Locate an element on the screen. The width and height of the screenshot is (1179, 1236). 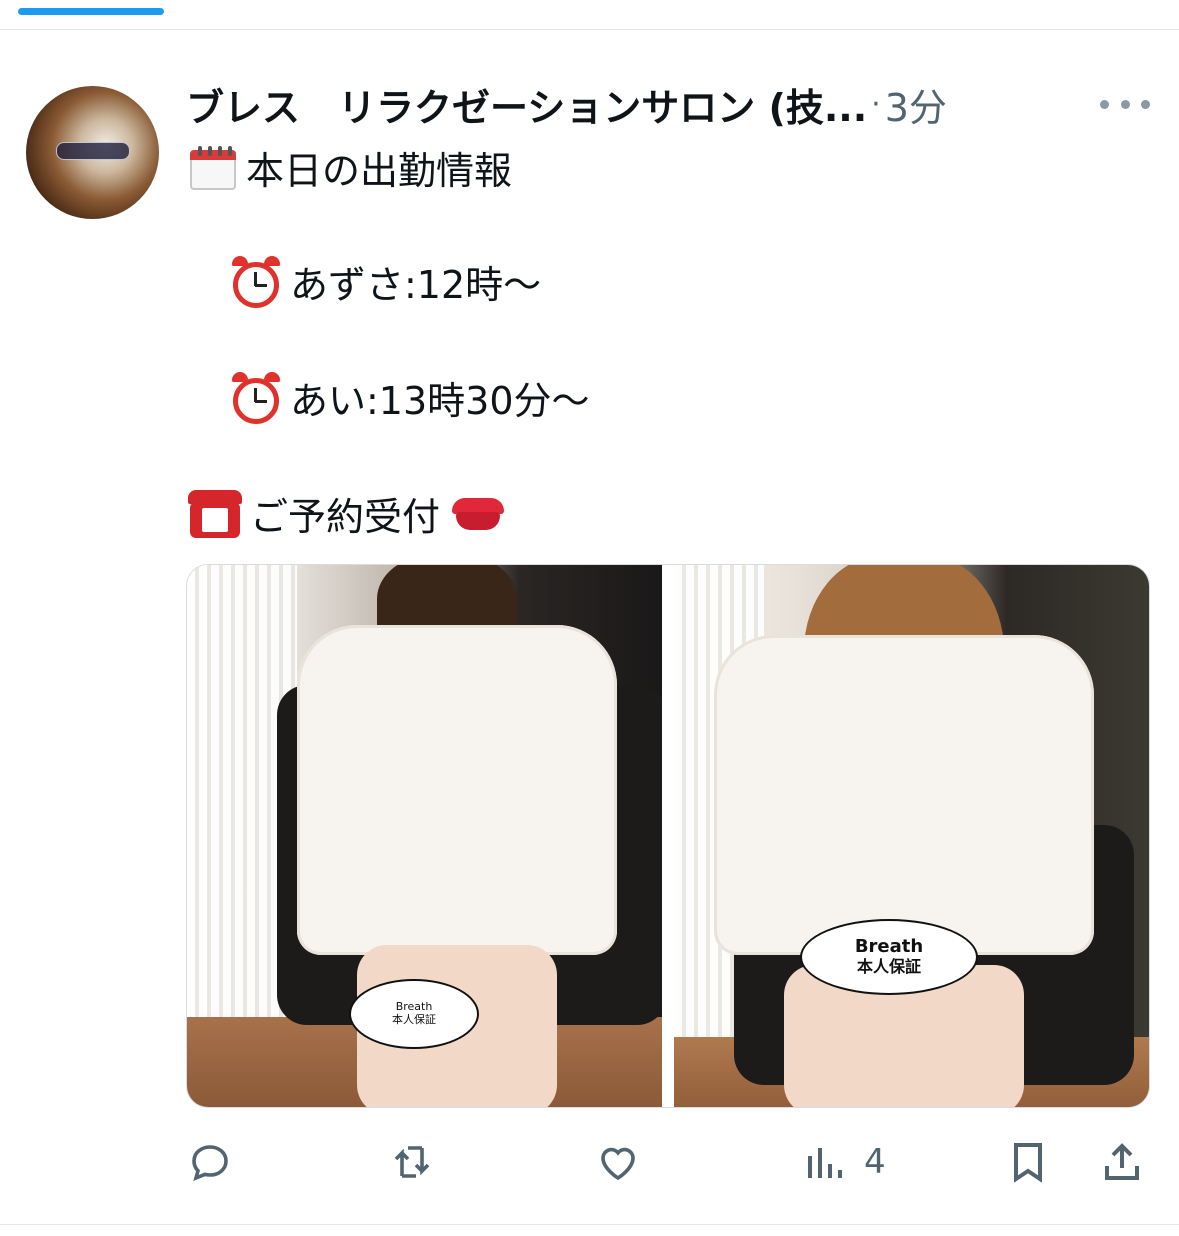
photo-2-stamp-caption: 本人保証 is located at coordinates (888, 967).